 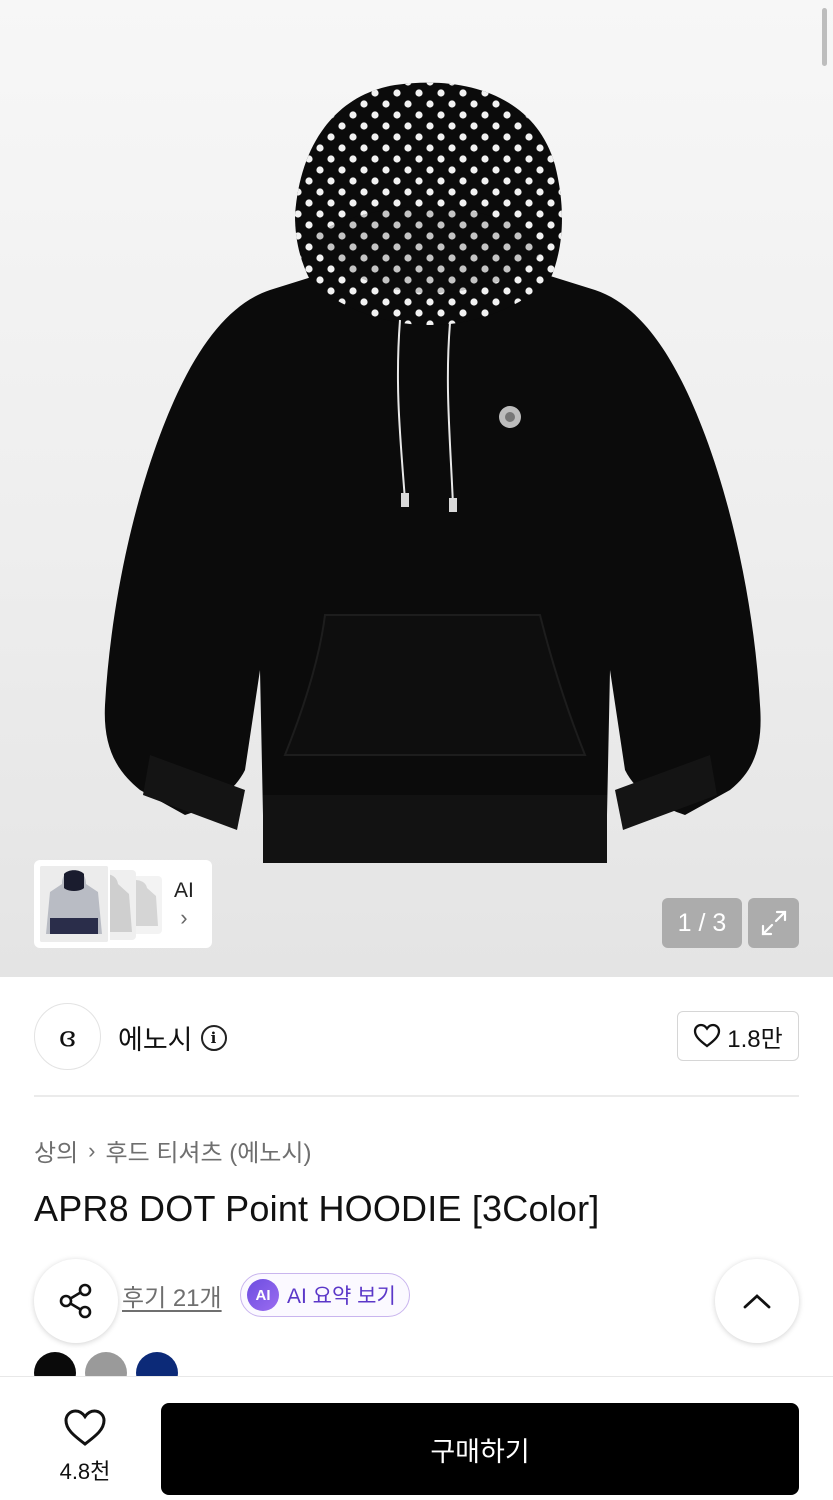 I want to click on expand-image-button, so click(x=773, y=923).